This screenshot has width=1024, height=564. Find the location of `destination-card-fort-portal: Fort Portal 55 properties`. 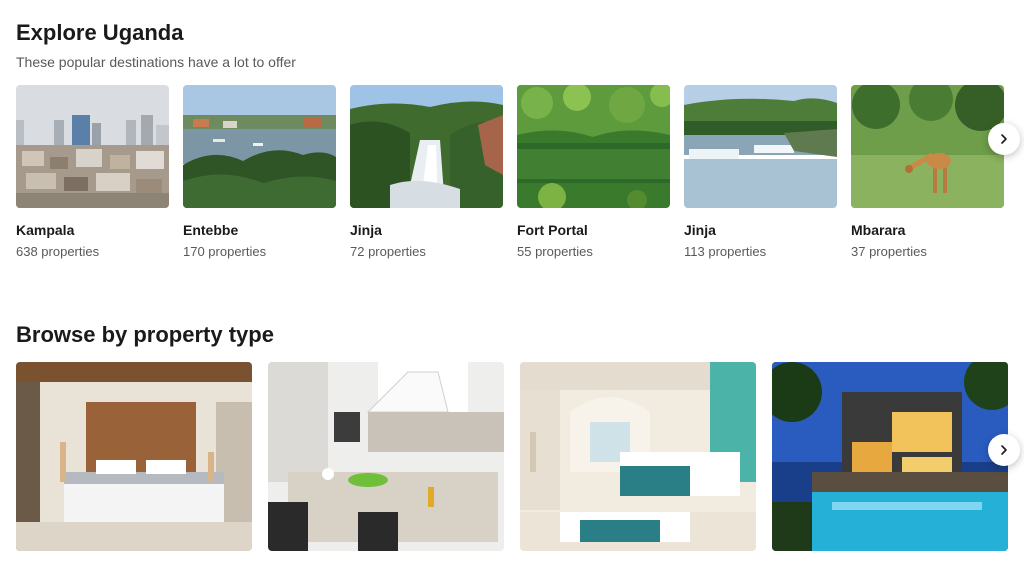

destination-card-fort-portal: Fort Portal 55 properties is located at coordinates (593, 172).